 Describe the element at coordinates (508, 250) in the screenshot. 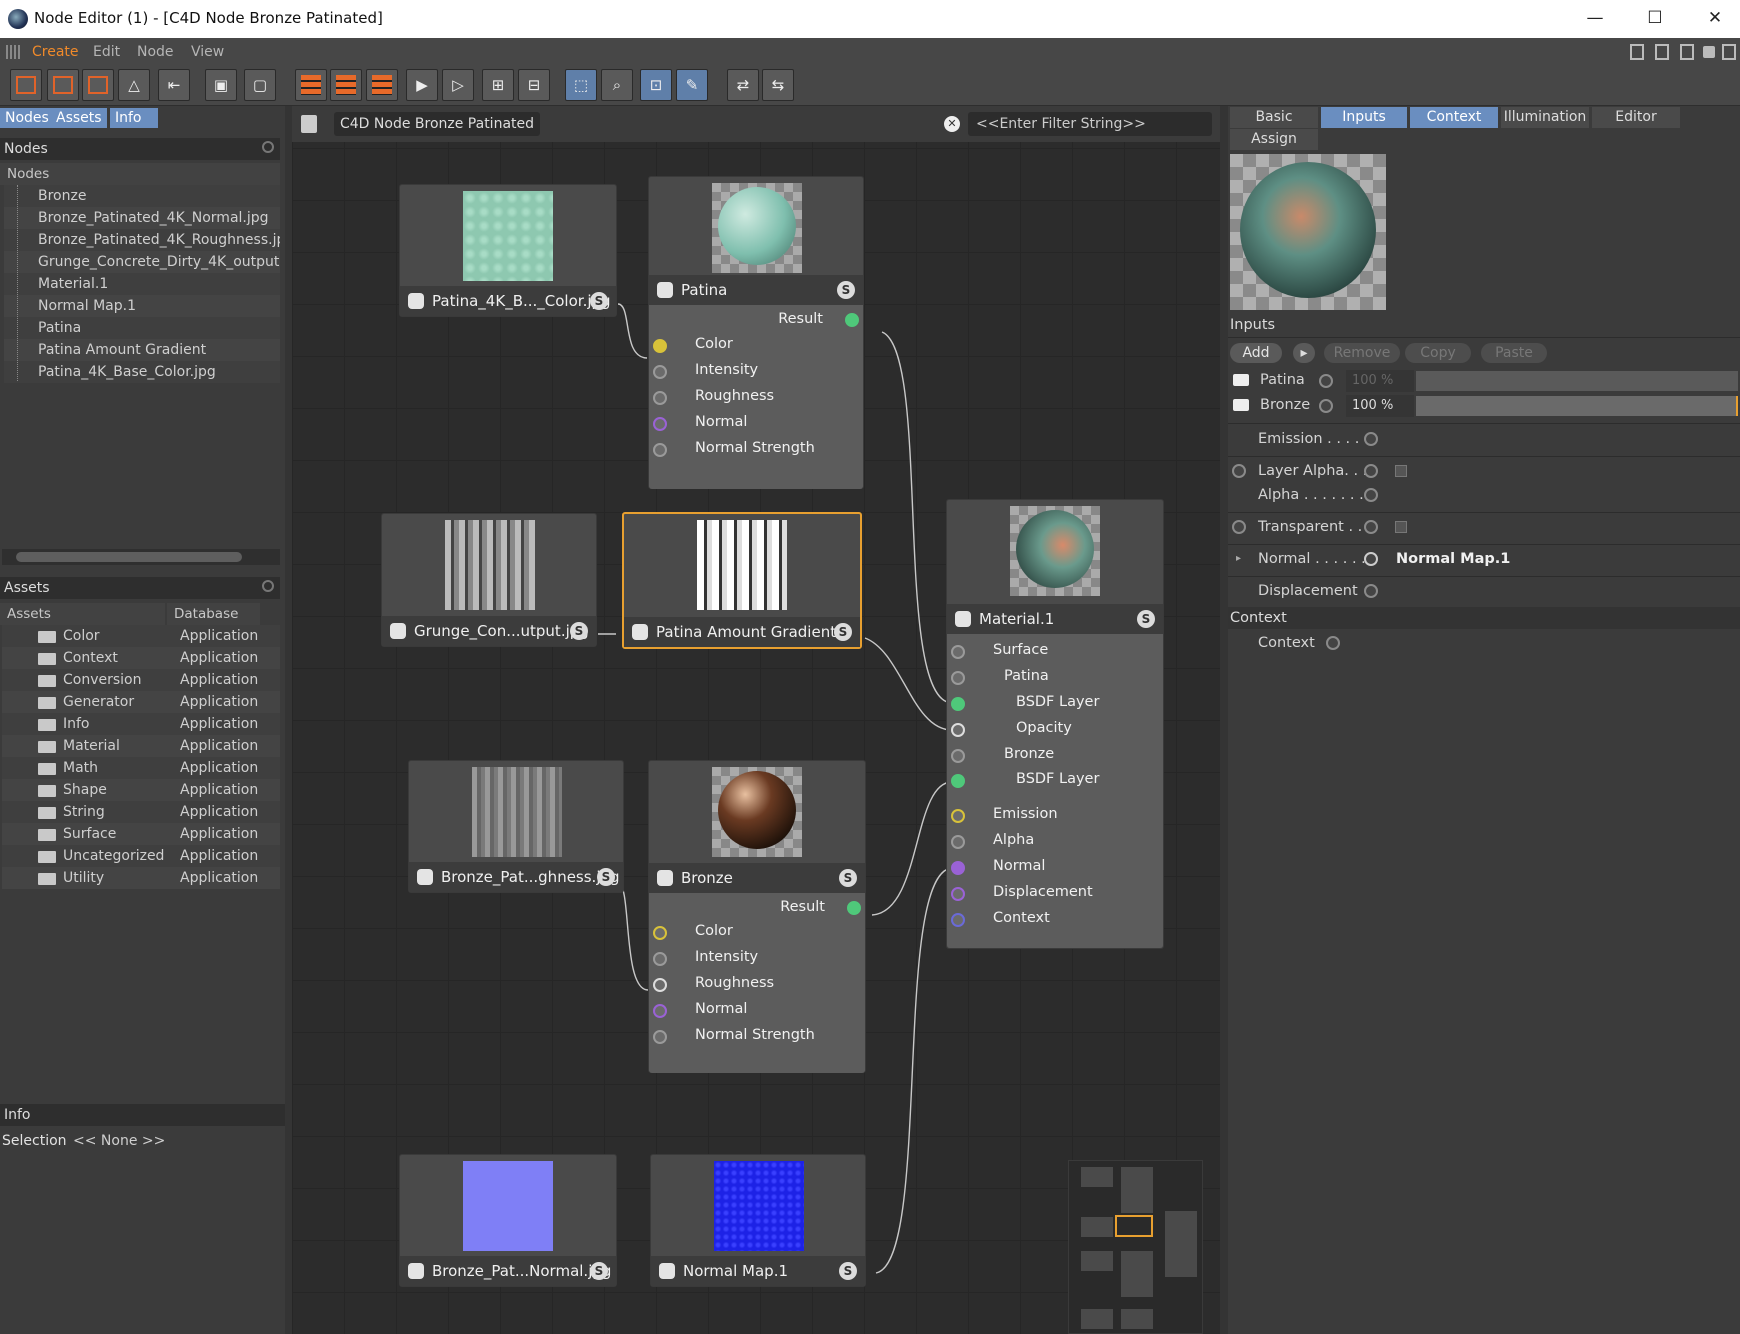

I see `node-patina-color-texture: Patina_4K_B..._Color.jpg S` at that location.